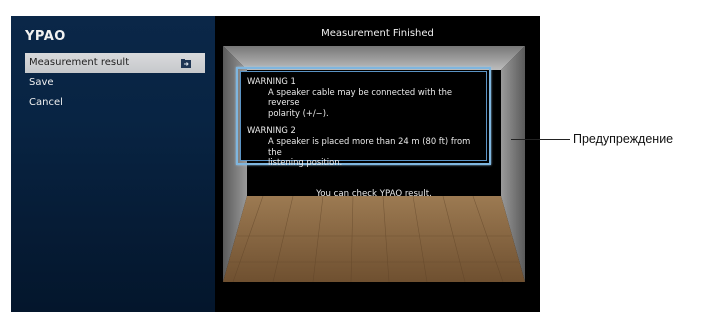 Image resolution: width=706 pixels, height=315 pixels. I want to click on ypao-logo: YPAO, so click(45, 36).